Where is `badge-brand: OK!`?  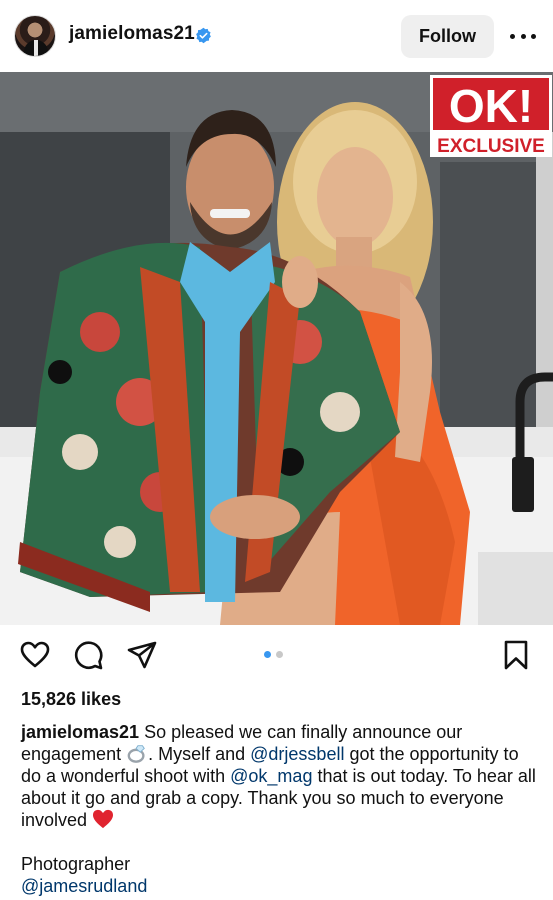 badge-brand: OK! is located at coordinates (491, 106).